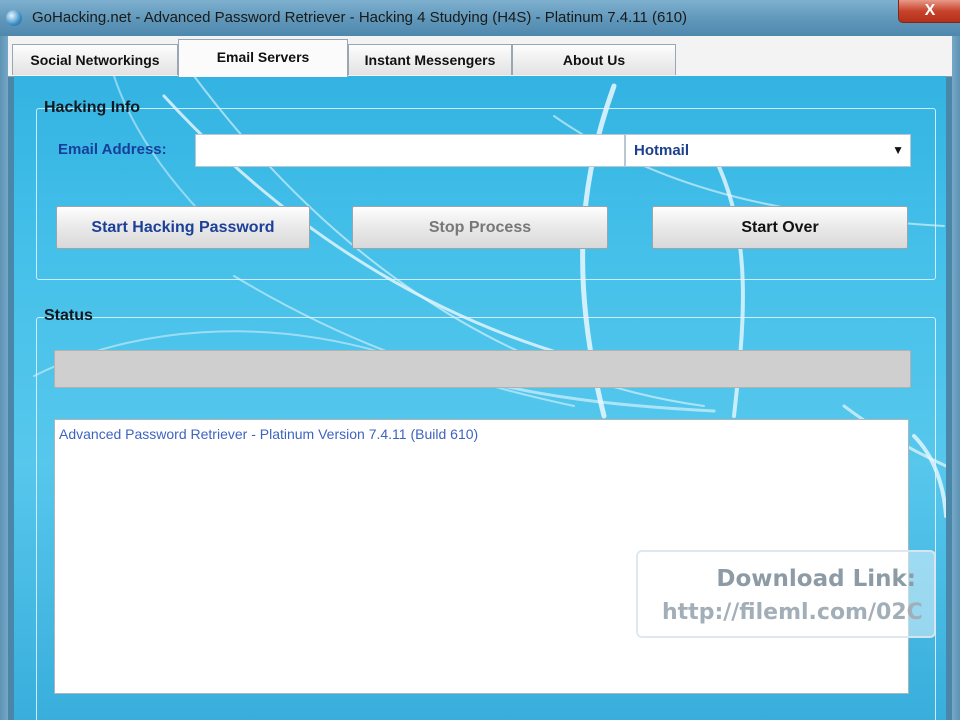 The image size is (960, 720). I want to click on status-title: Status, so click(68, 315).